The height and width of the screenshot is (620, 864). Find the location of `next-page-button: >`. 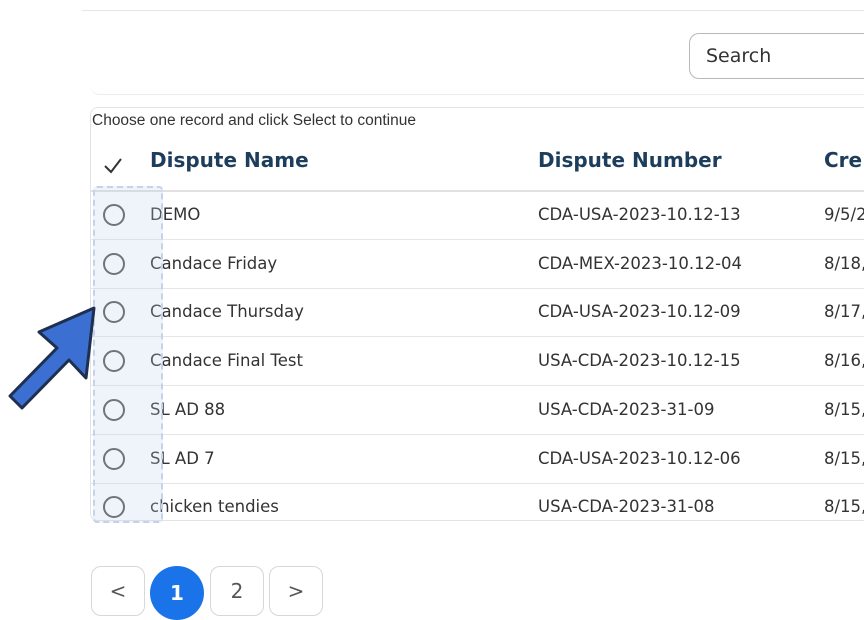

next-page-button: > is located at coordinates (296, 591).